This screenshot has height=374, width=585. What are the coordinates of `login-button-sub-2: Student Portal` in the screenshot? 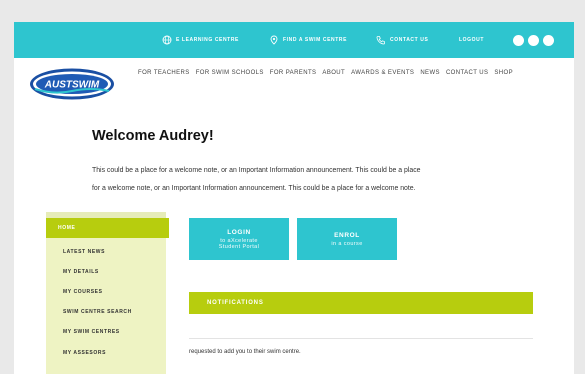 It's located at (239, 246).